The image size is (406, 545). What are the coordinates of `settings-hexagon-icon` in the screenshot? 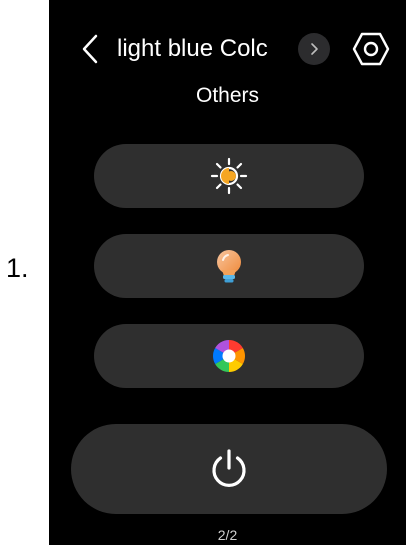 It's located at (371, 49).